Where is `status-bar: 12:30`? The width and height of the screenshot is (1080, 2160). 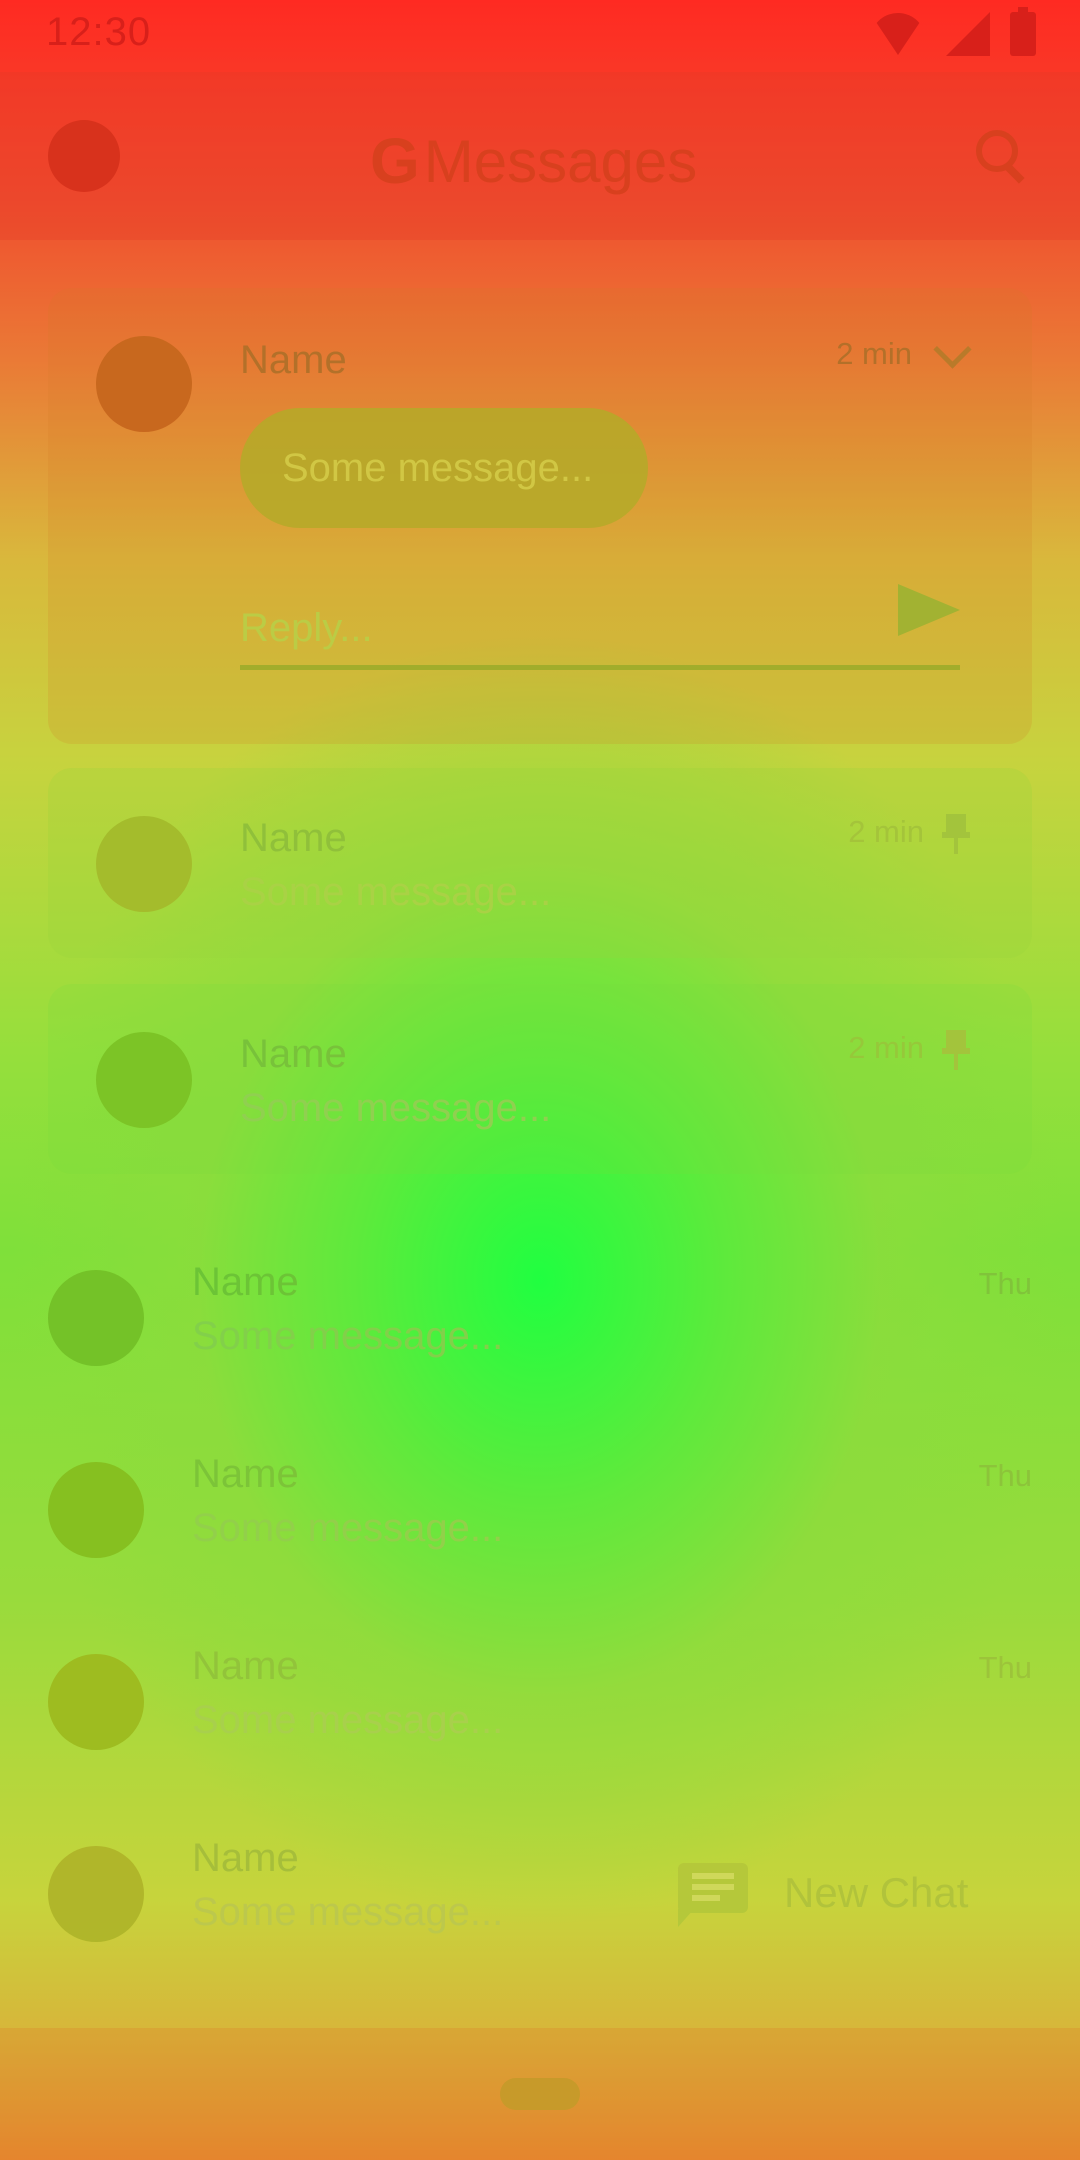 status-bar: 12:30 is located at coordinates (540, 36).